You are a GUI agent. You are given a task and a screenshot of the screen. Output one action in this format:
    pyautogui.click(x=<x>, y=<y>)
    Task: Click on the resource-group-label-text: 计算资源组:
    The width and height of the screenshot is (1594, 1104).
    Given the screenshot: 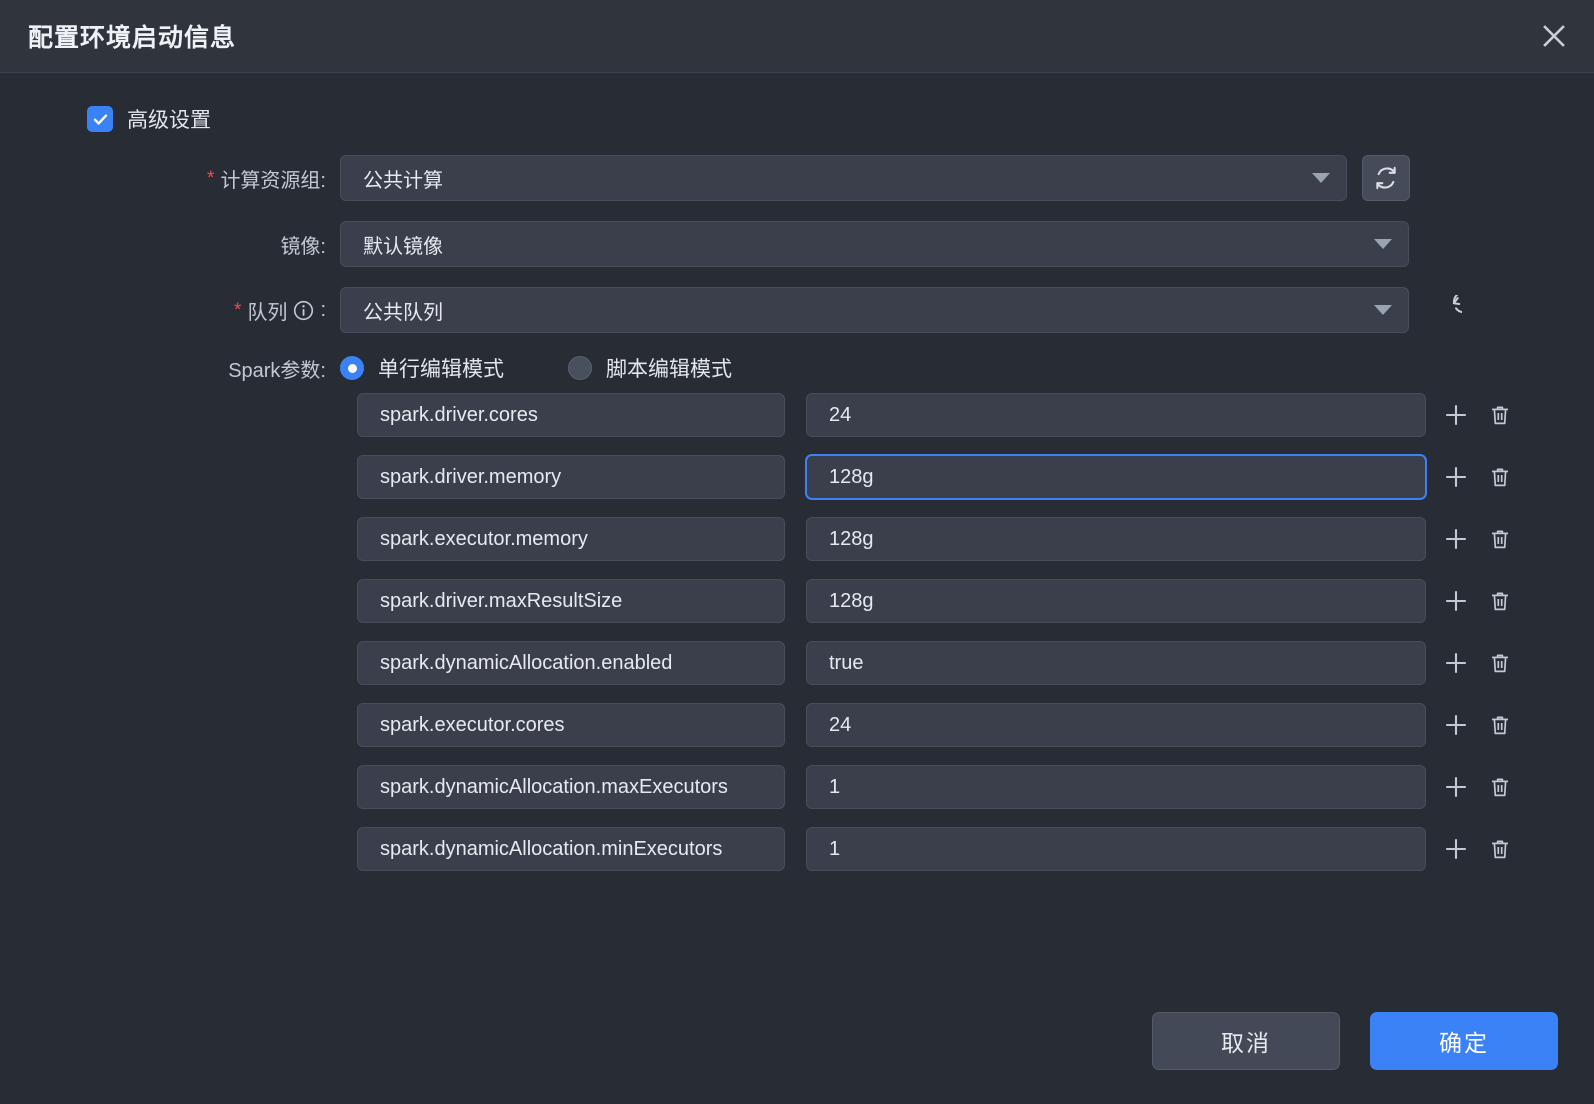 What is the action you would take?
    pyautogui.click(x=273, y=180)
    